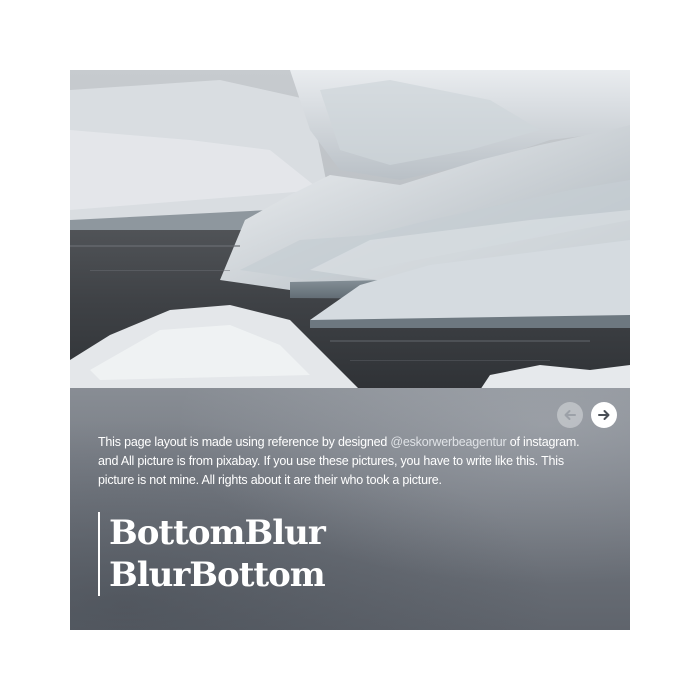  Describe the element at coordinates (212, 554) in the screenshot. I see `card-title: BottomBlur BlurBottom` at that location.